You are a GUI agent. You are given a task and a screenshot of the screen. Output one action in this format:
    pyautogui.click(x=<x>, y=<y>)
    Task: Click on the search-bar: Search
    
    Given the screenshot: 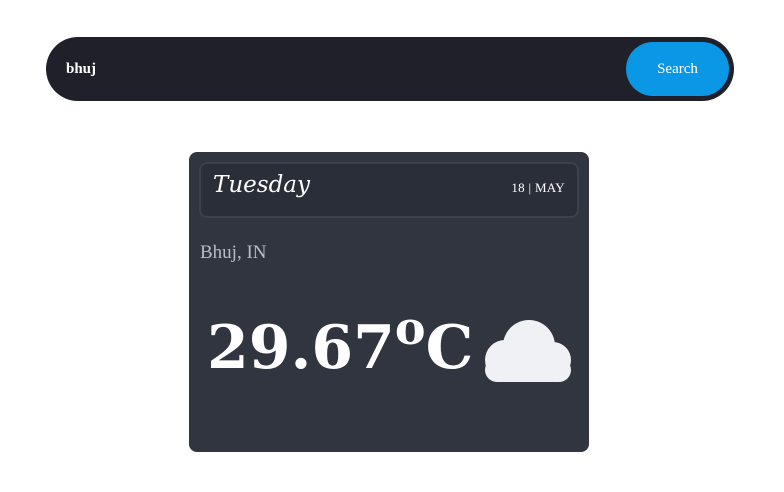 What is the action you would take?
    pyautogui.click(x=390, y=69)
    